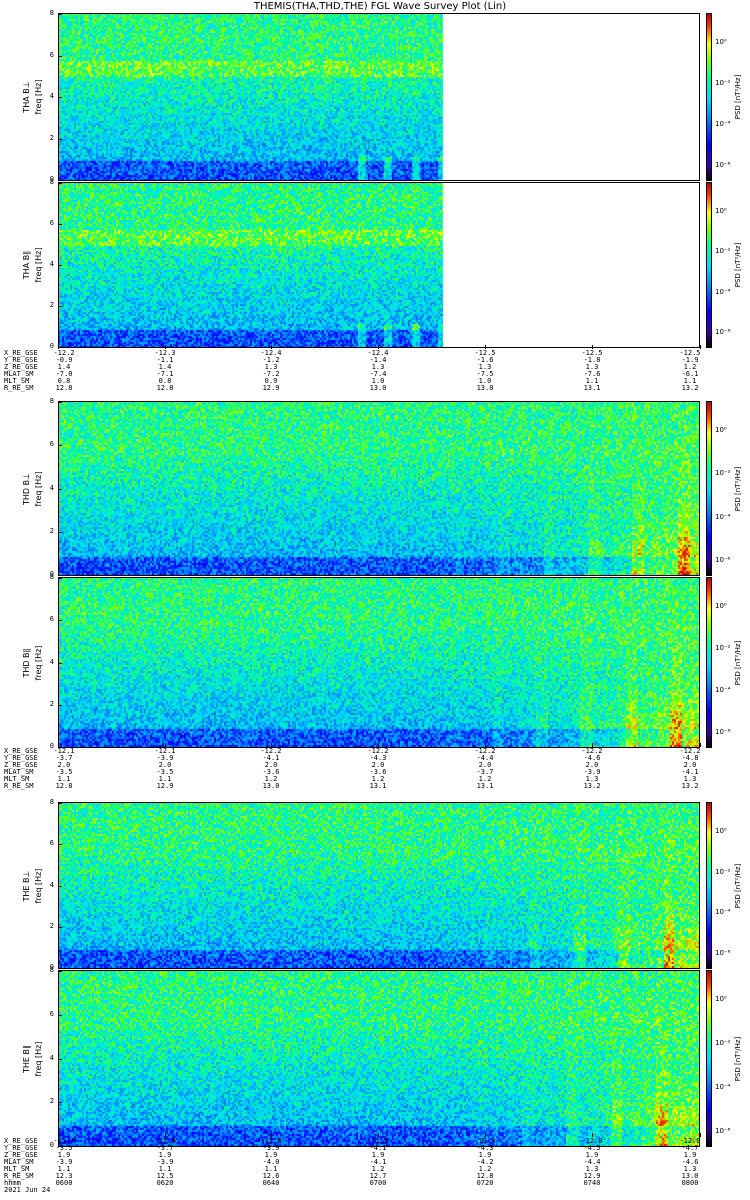 Image resolution: width=750 pixels, height=1200 pixels. I want to click on ephemeris-value: 0640, so click(271, 1183).